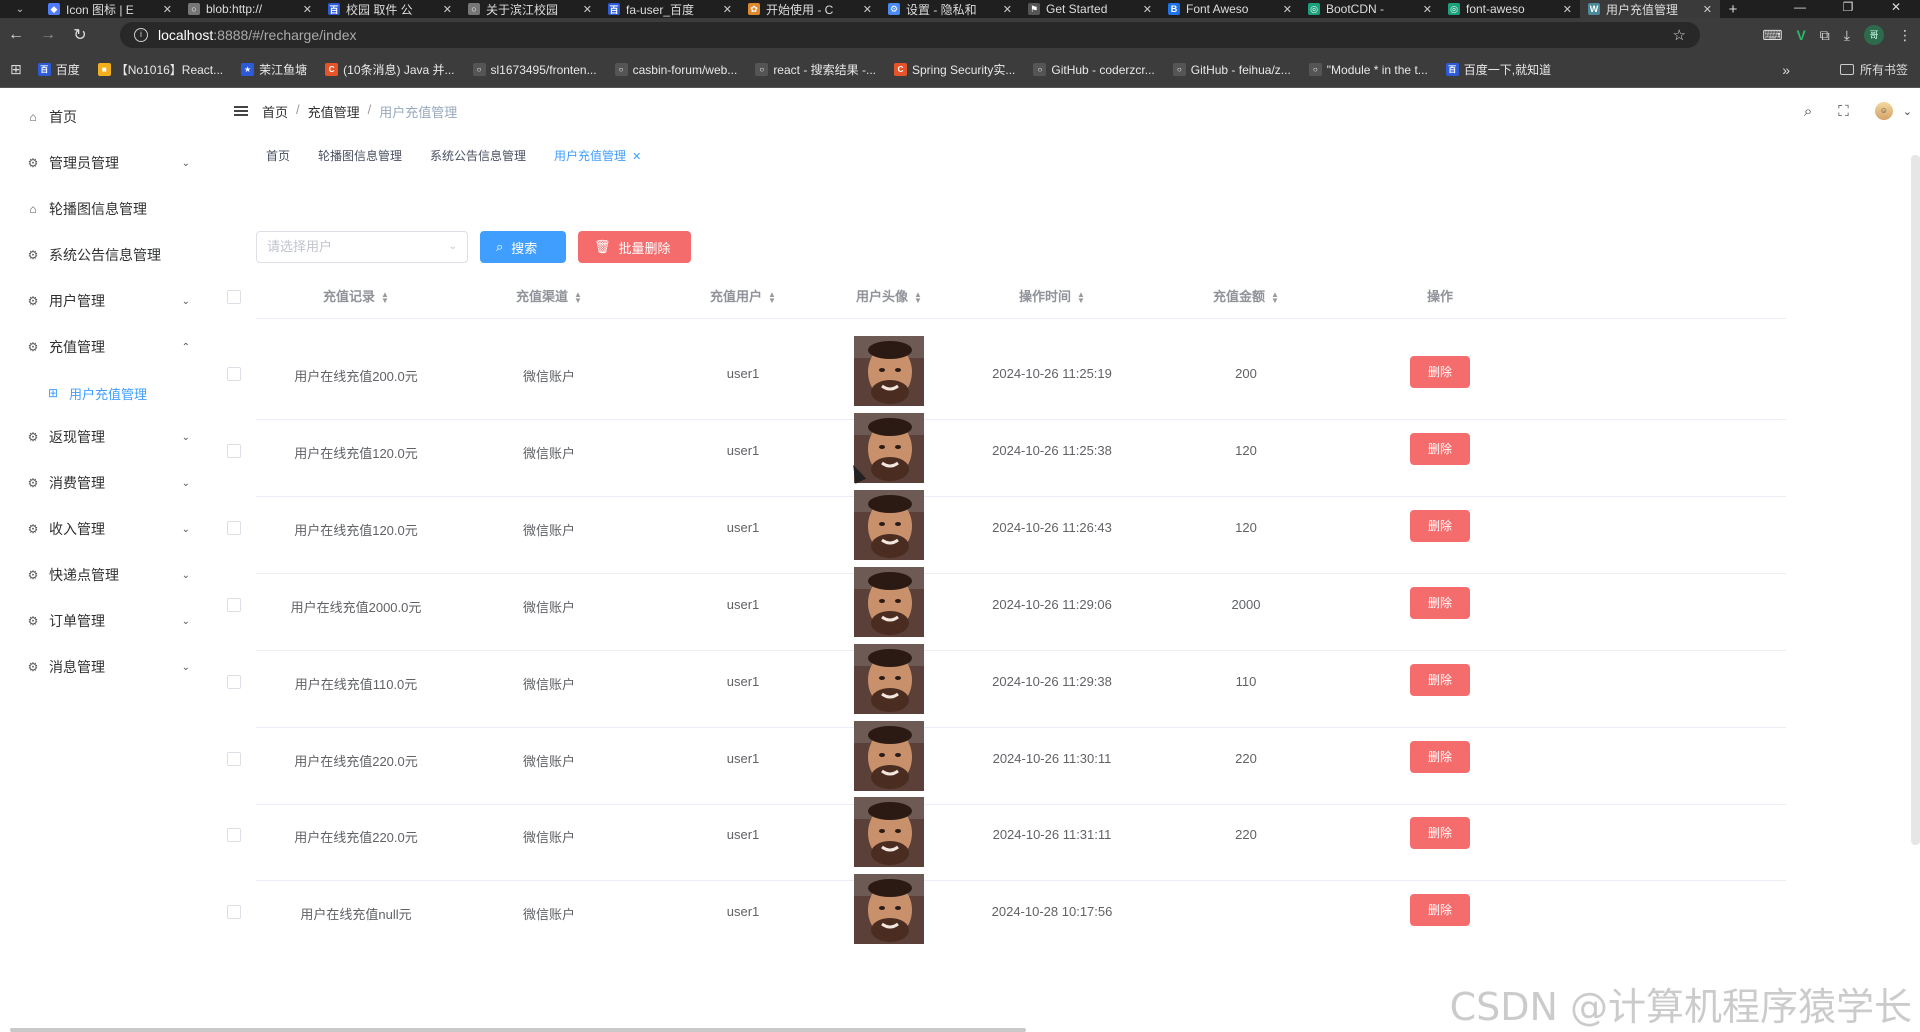  What do you see at coordinates (1825, 35) in the screenshot?
I see `extensions-icon: ⧉` at bounding box center [1825, 35].